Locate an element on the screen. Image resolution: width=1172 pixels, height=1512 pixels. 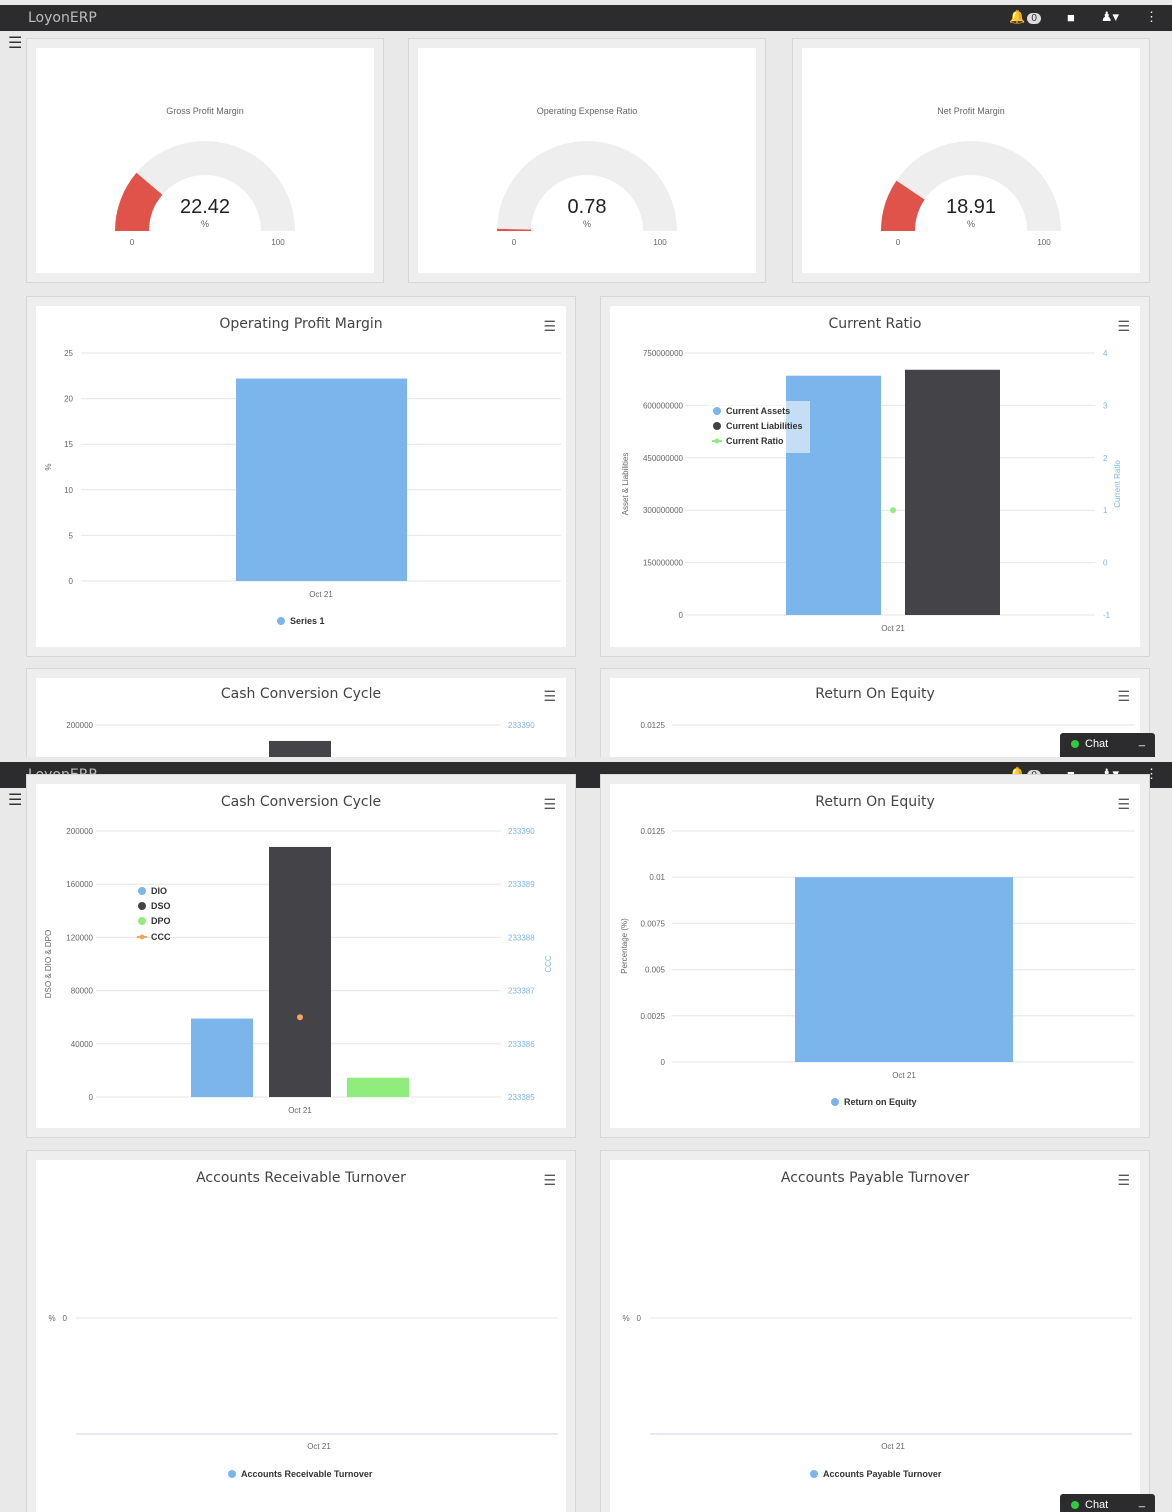
panel-cash-conversion-cycle-partial: Cash Conversion Cycle ☰ 200000 233390 is located at coordinates (301, 717).